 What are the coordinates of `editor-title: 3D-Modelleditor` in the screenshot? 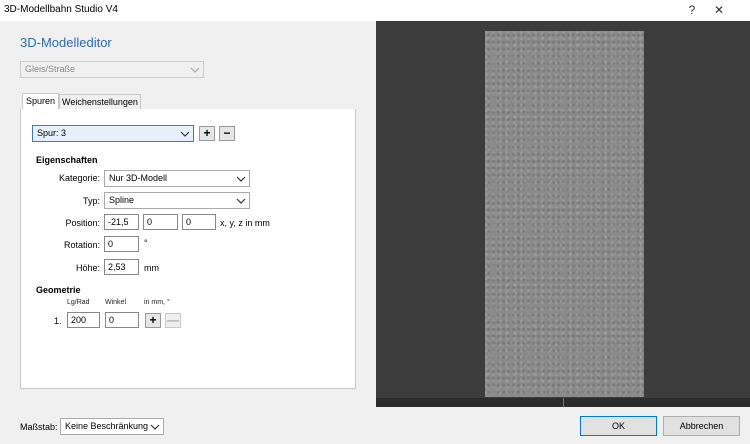 It's located at (66, 42).